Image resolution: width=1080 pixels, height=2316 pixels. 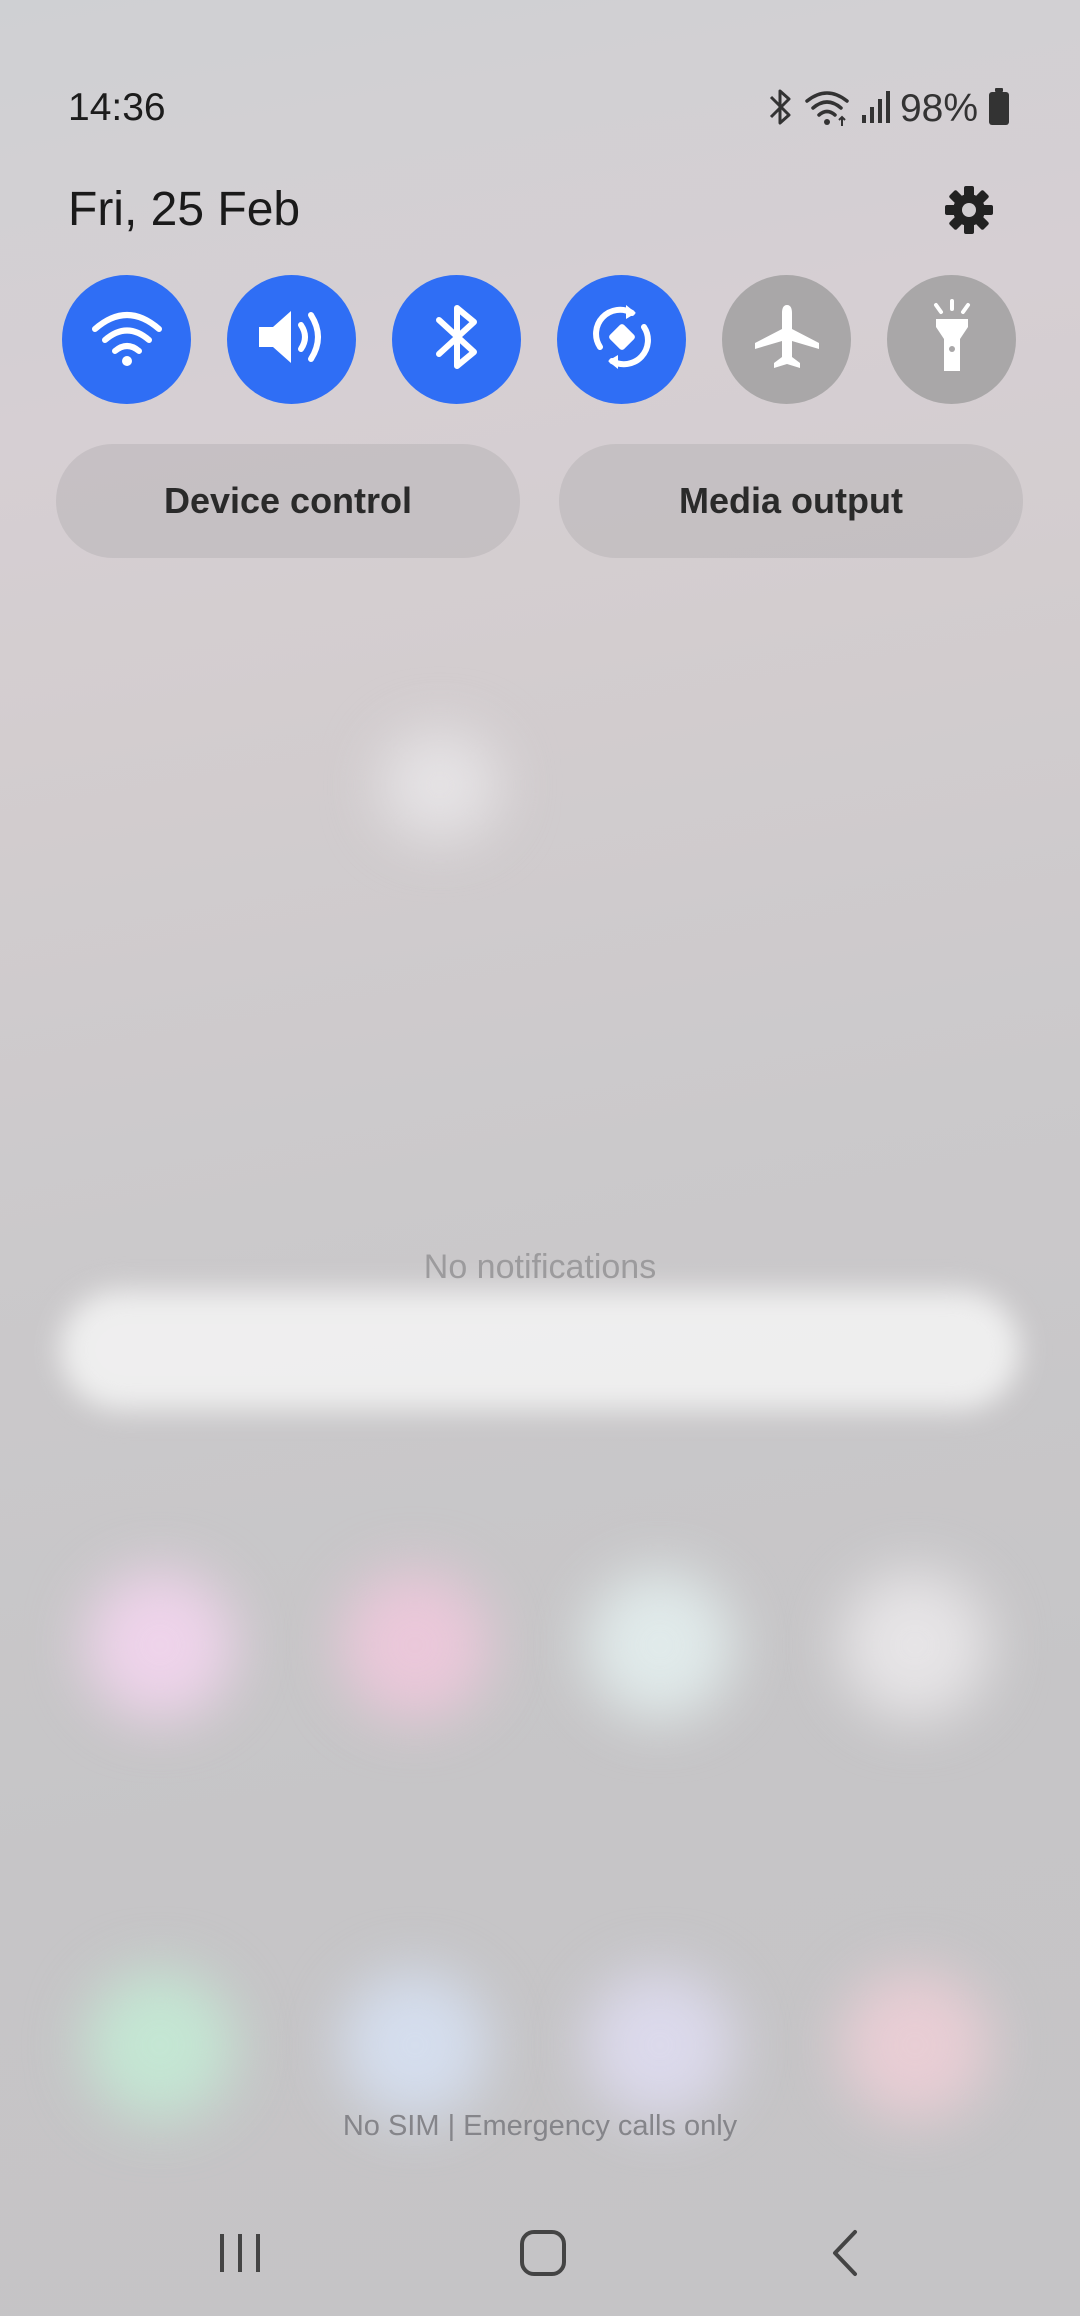 I want to click on recents-icon, so click(x=240, y=2255).